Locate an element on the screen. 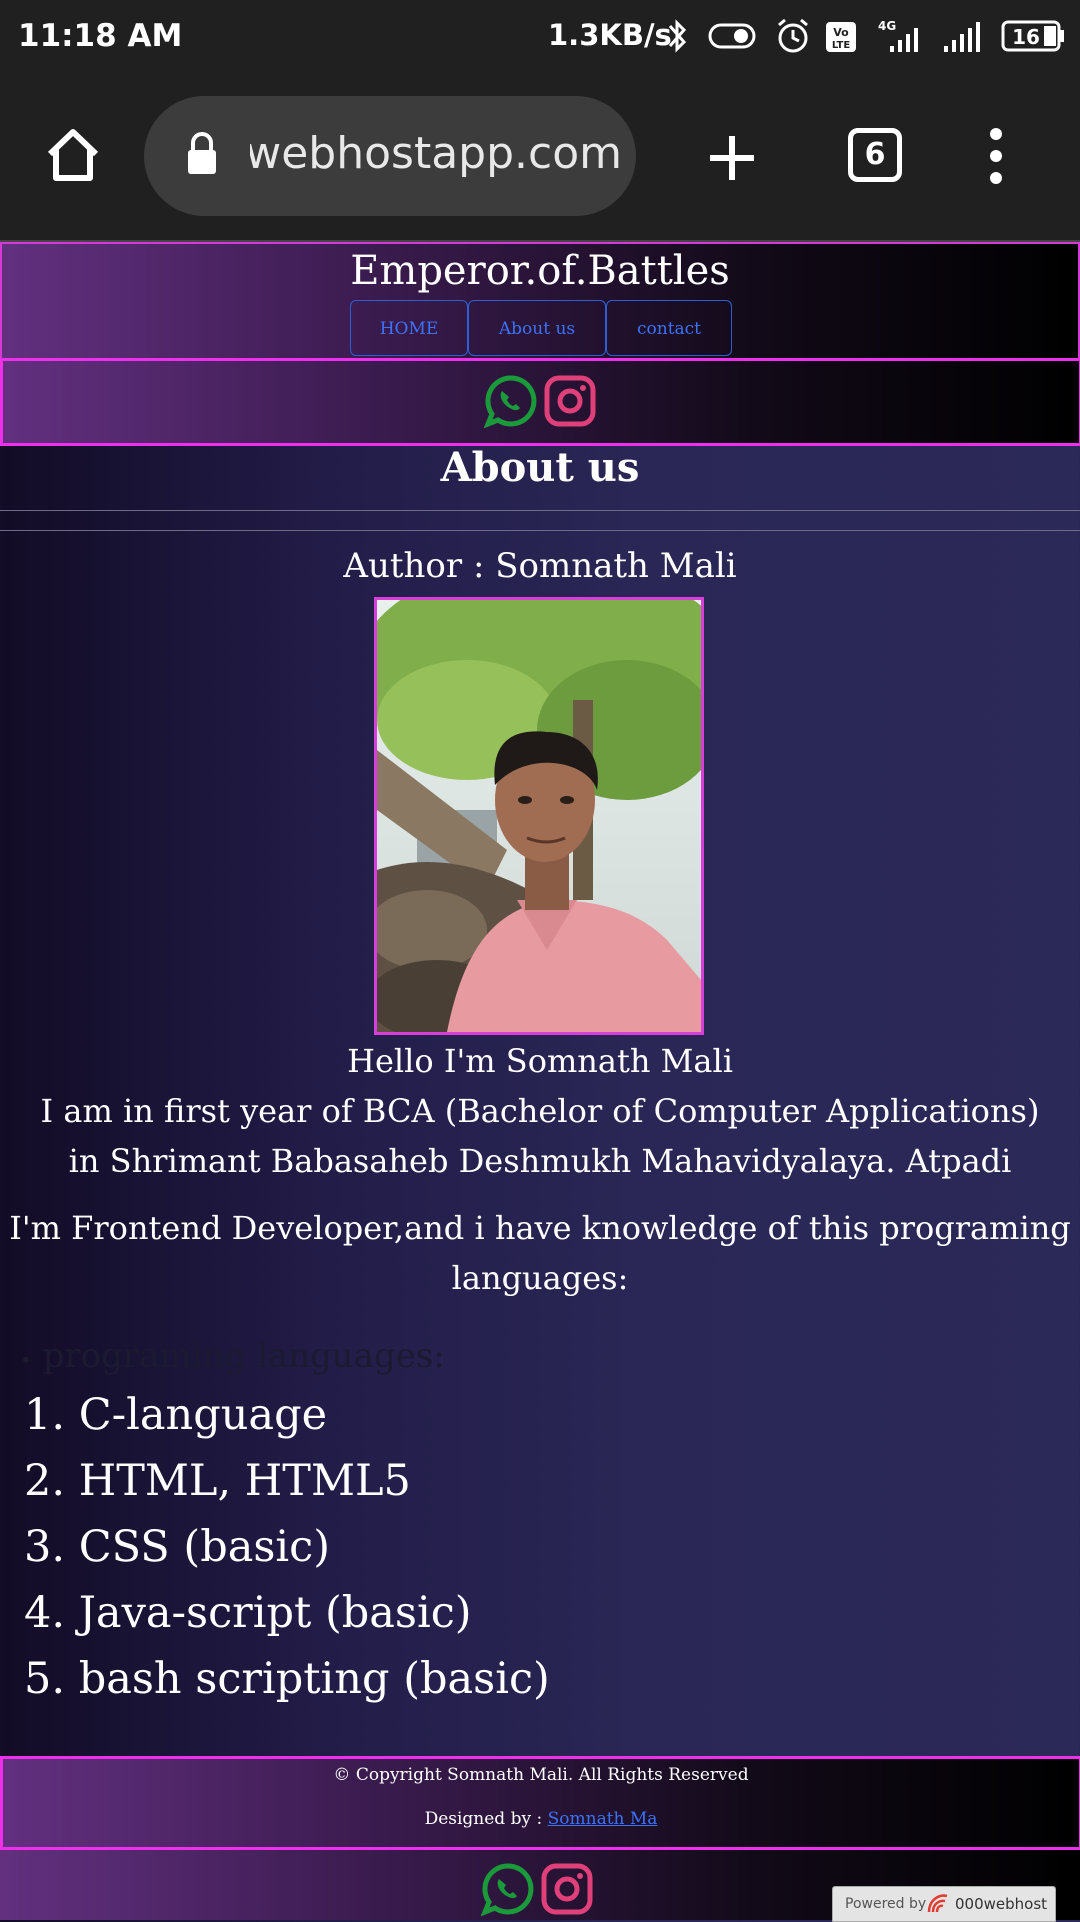 This screenshot has height=1922, width=1080. designed-by-label: Designed by : is located at coordinates (486, 1819).